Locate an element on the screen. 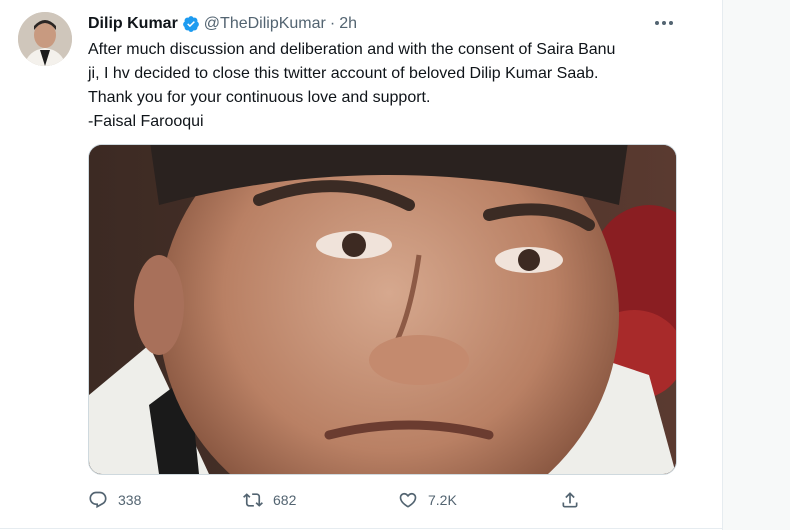 Image resolution: width=790 pixels, height=530 pixels. like-count: 7.2K is located at coordinates (442, 500).